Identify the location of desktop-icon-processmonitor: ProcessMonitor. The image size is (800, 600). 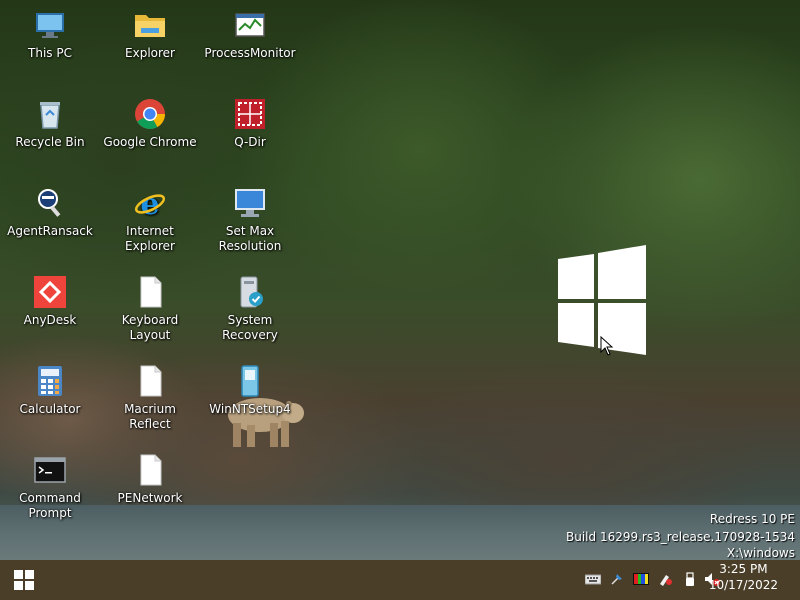
(250, 34).